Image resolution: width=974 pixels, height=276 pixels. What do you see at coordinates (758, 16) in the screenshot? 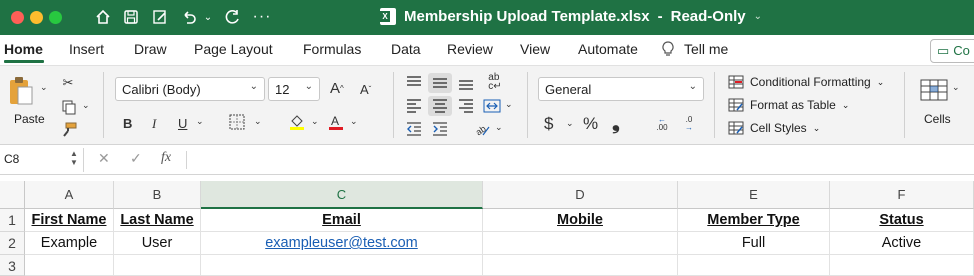
I see `title-chevron-icon: ⌄` at bounding box center [758, 16].